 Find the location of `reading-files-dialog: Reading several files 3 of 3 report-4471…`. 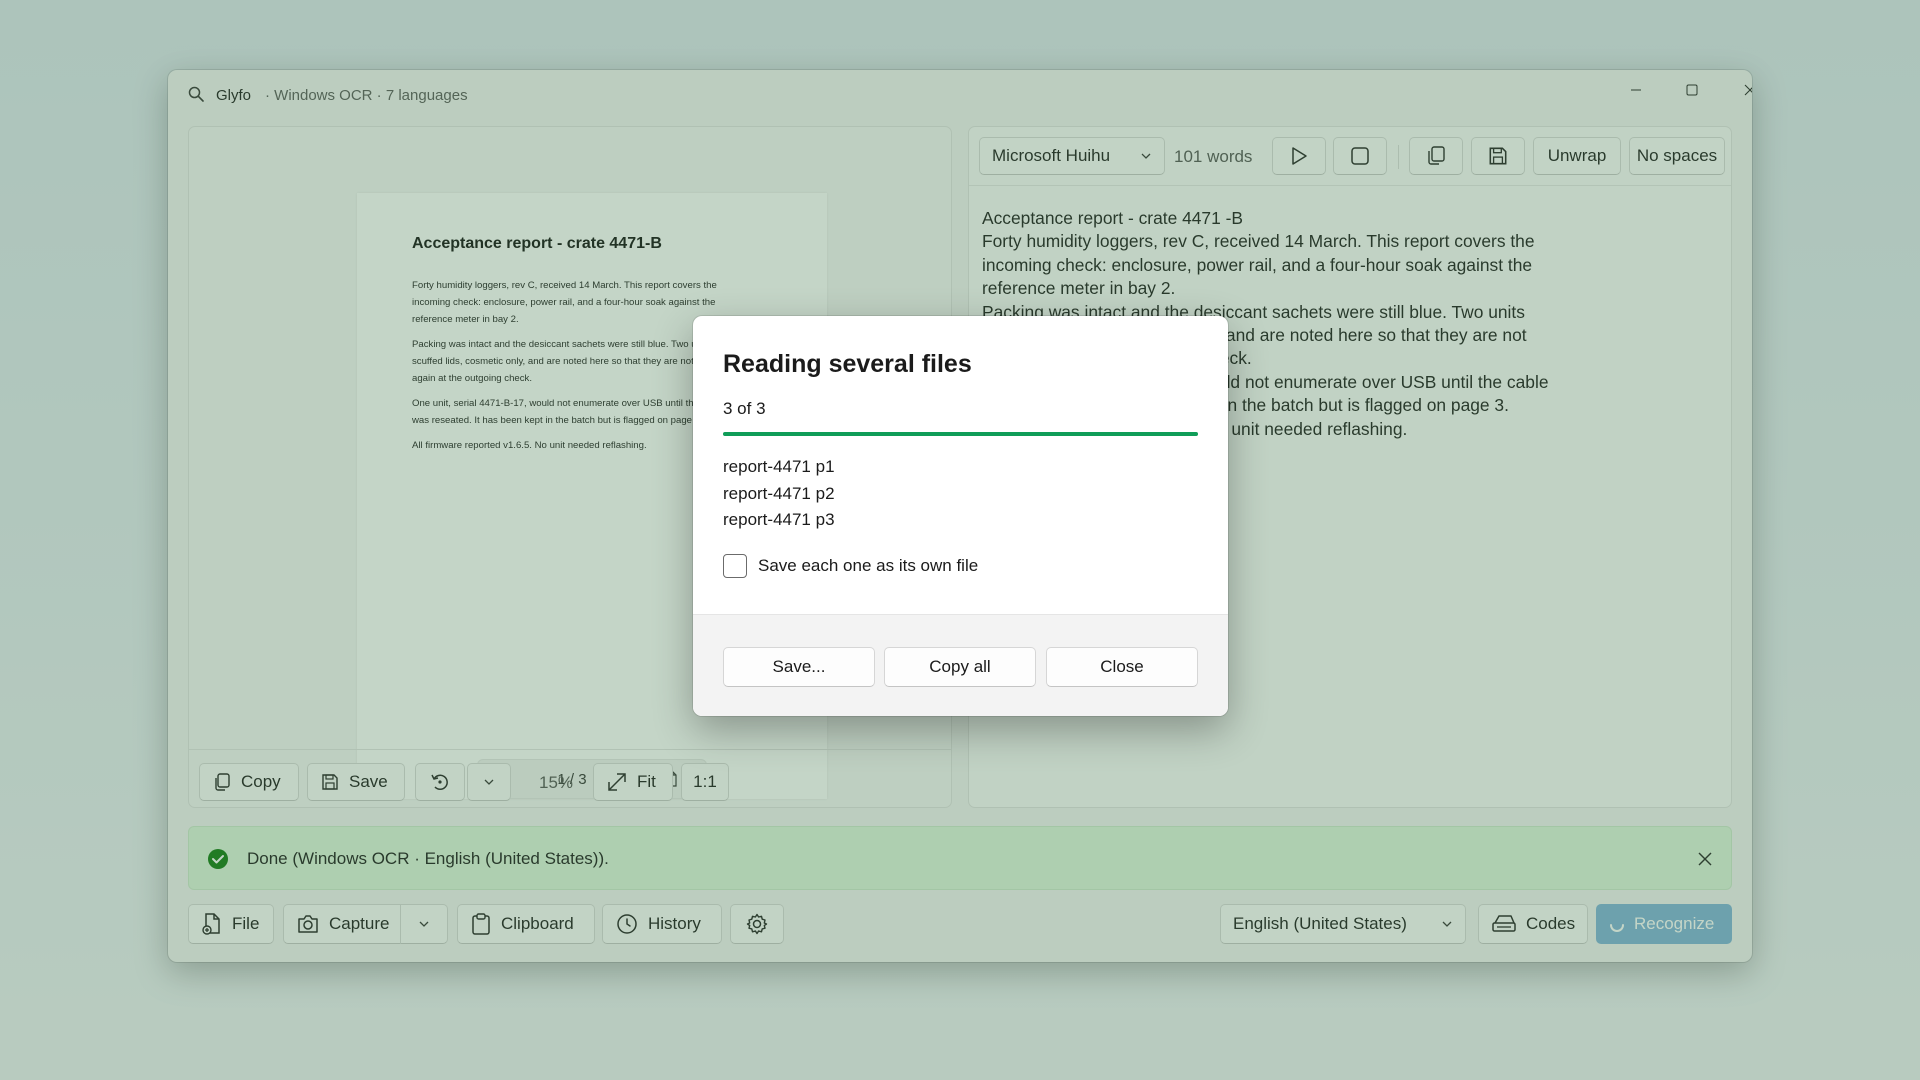

reading-files-dialog: Reading several files 3 of 3 report-4471… is located at coordinates (960, 516).